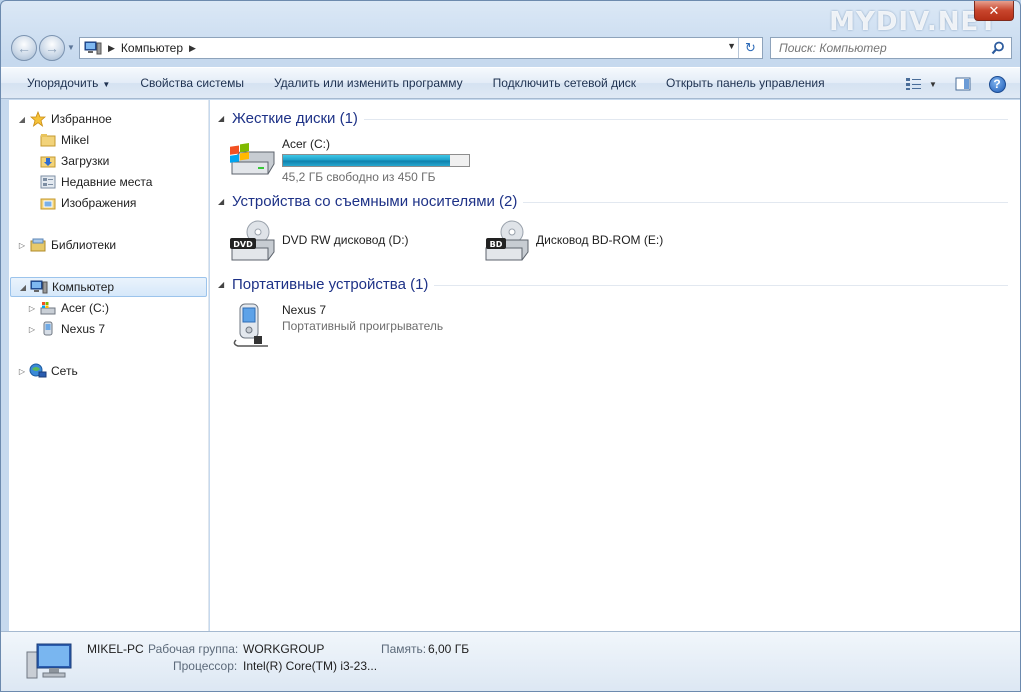  Describe the element at coordinates (885, 48) in the screenshot. I see `search-input` at that location.